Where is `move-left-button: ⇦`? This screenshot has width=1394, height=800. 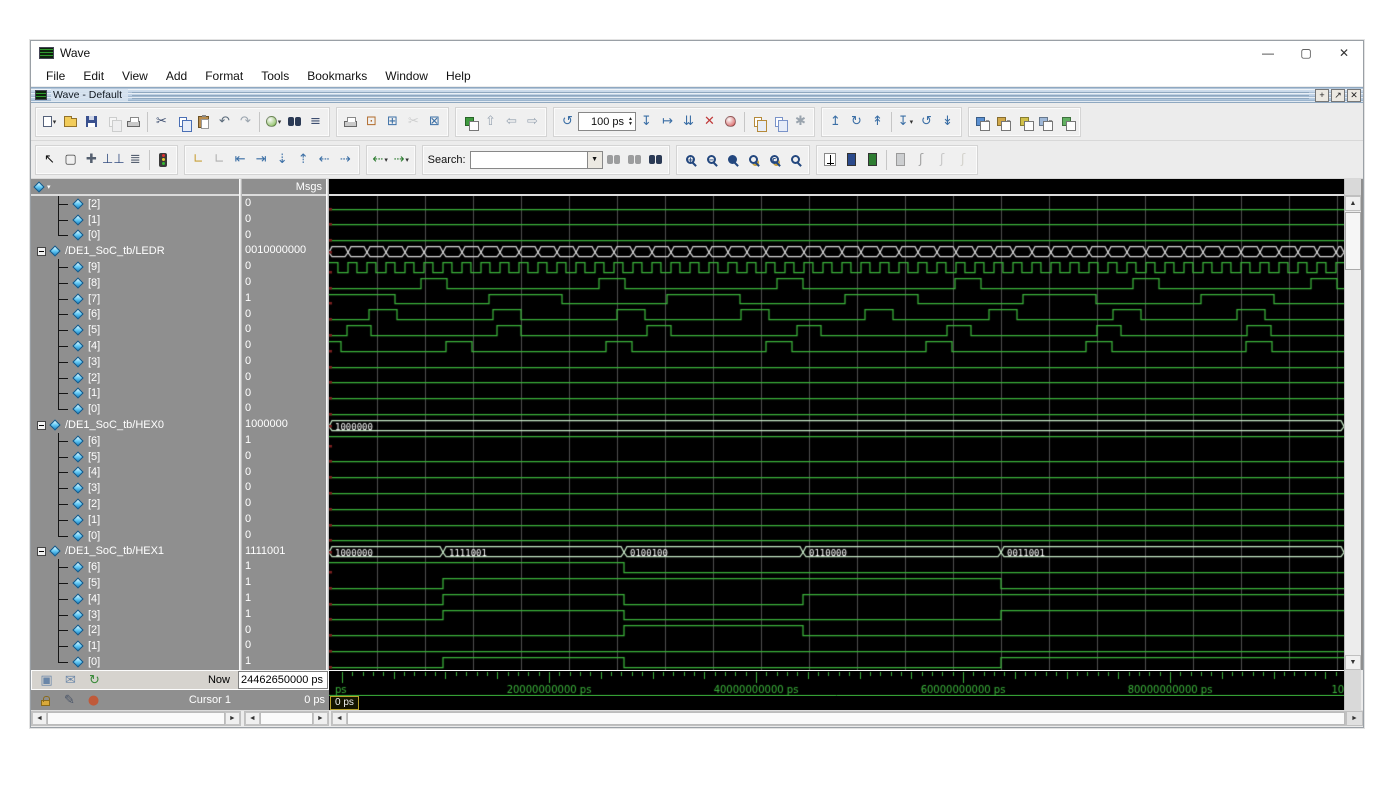 move-left-button: ⇦ is located at coordinates (511, 122).